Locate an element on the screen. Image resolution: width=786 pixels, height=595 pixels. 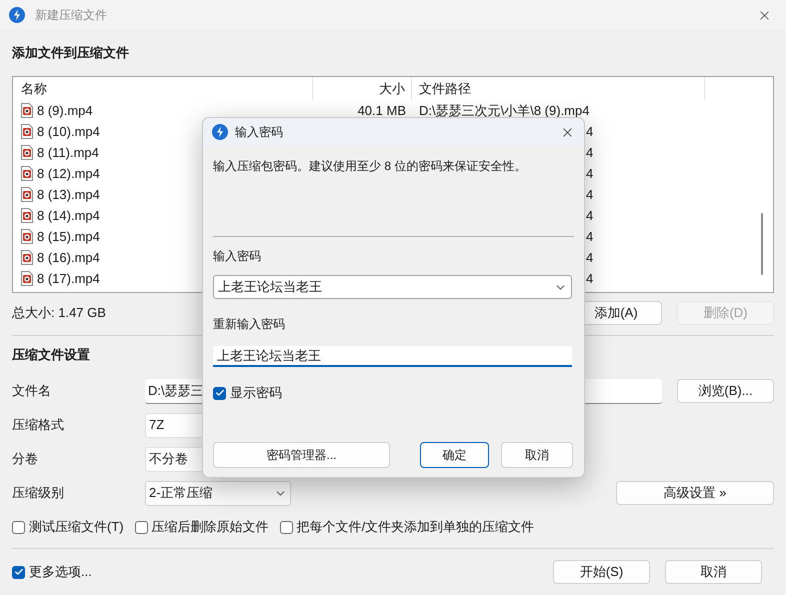
file-name: 8 (12).mp4 is located at coordinates (68, 174).